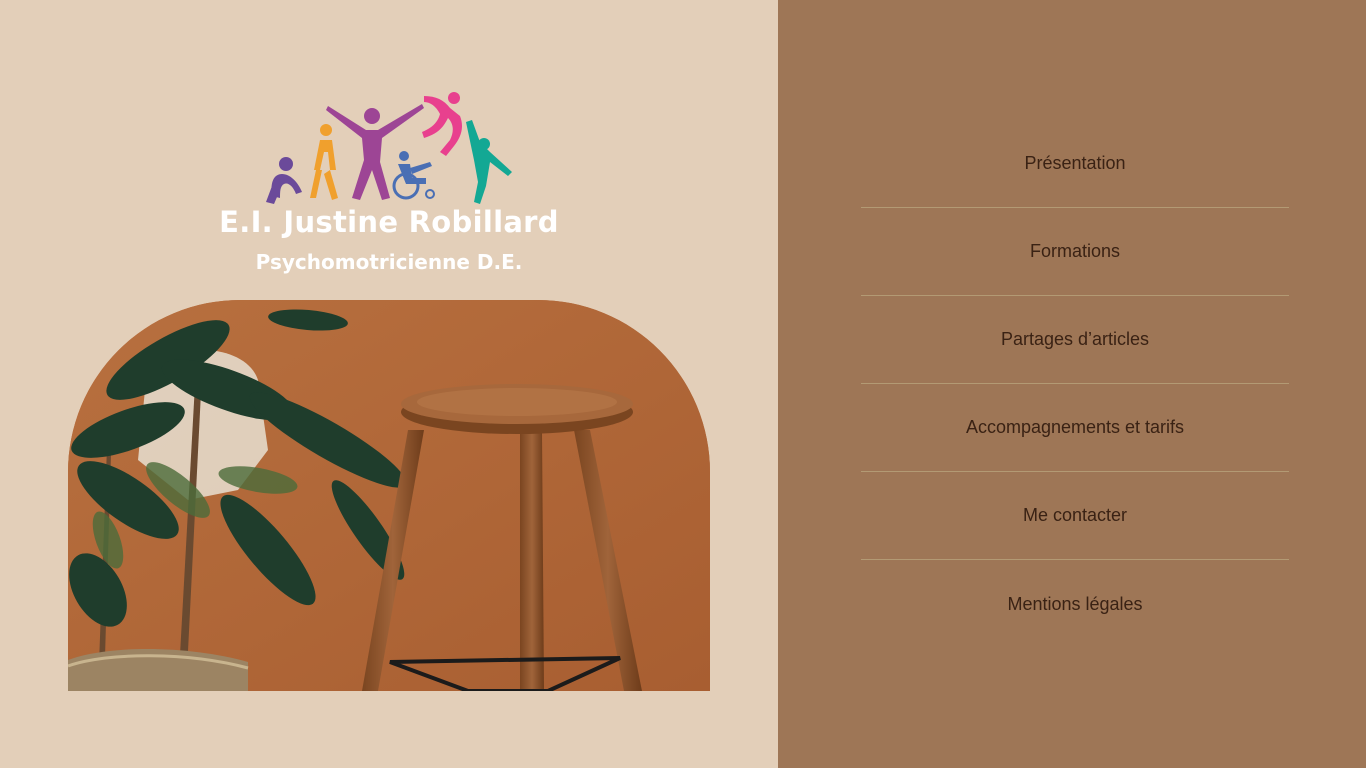  What do you see at coordinates (489, 162) in the screenshot?
I see `ballerina-figure-icon` at bounding box center [489, 162].